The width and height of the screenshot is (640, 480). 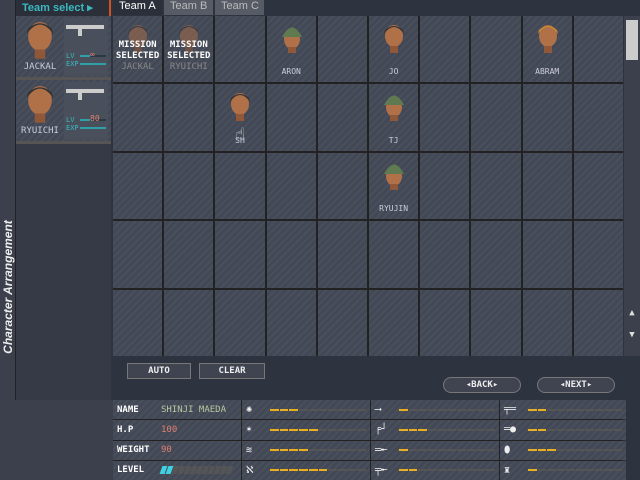 What do you see at coordinates (394, 209) in the screenshot?
I see `character-name: RYUJIN` at bounding box center [394, 209].